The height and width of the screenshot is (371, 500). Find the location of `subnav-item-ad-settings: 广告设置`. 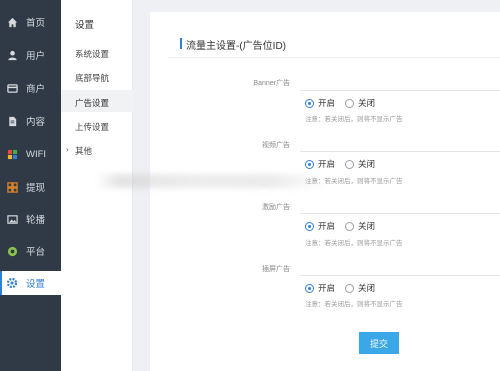

subnav-item-ad-settings: 广告设置 is located at coordinates (92, 103).